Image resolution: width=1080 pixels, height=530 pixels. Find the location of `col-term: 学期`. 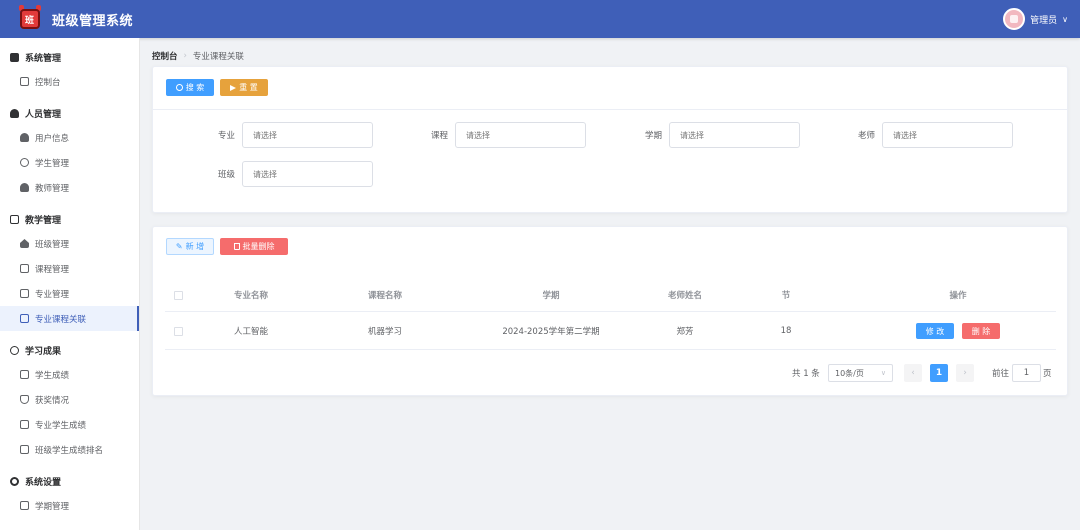

col-term: 学期 is located at coordinates (551, 296).